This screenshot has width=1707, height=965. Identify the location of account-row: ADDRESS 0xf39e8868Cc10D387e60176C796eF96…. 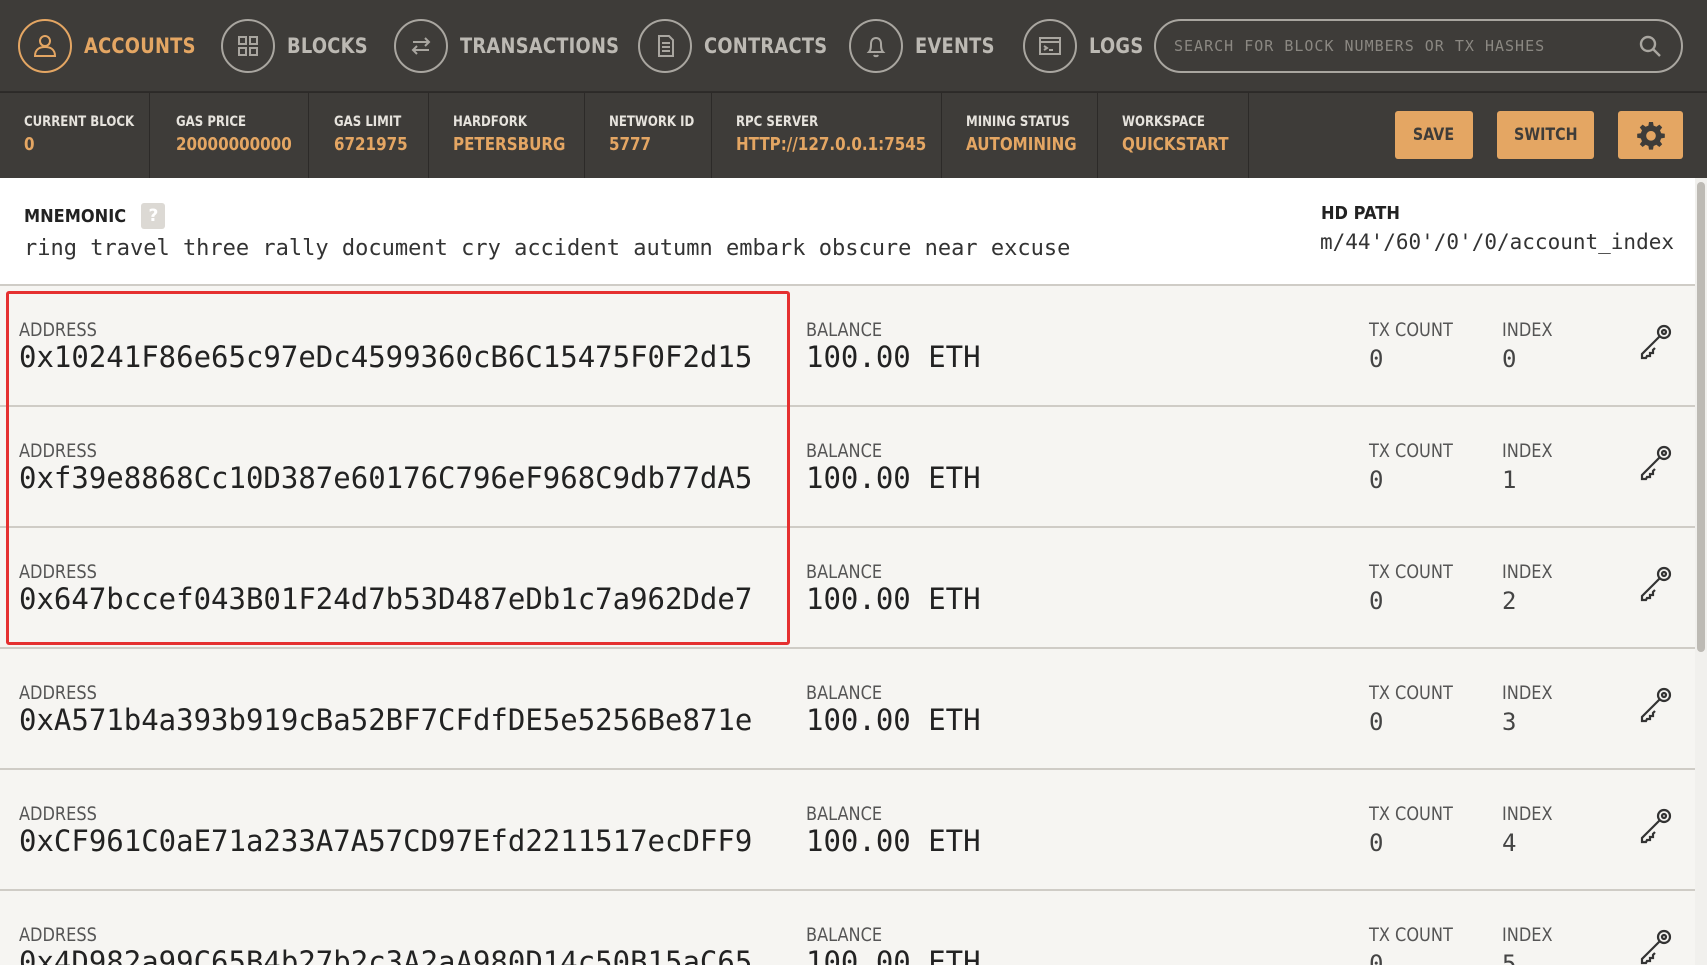
(847, 467).